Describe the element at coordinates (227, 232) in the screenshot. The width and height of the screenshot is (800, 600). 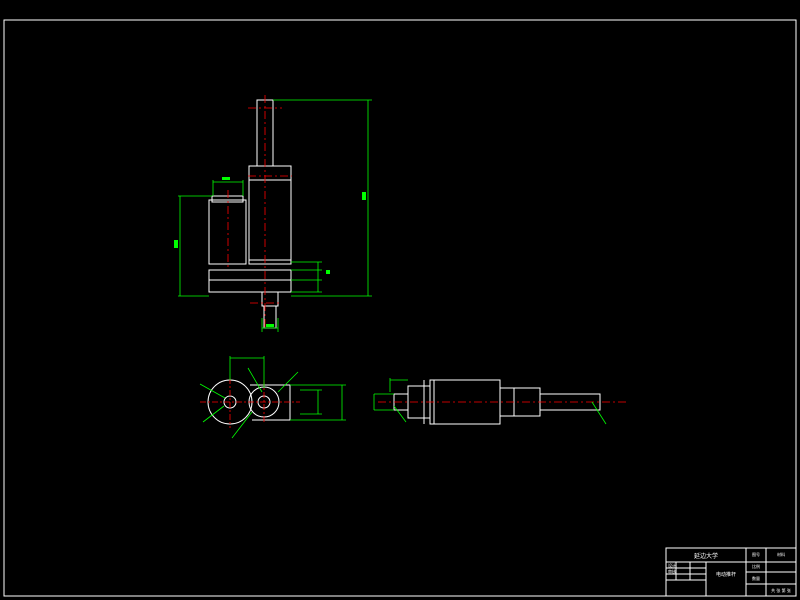
I see `motor-body` at that location.